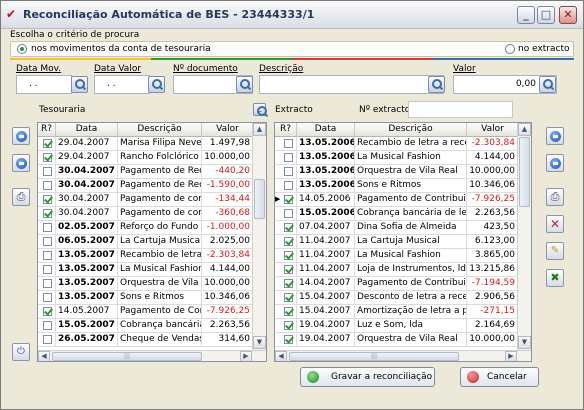 The image size is (584, 410). What do you see at coordinates (146, 242) in the screenshot?
I see `table-row: 06.05.2007 La Cartuja Musical 2.025,00` at bounding box center [146, 242].